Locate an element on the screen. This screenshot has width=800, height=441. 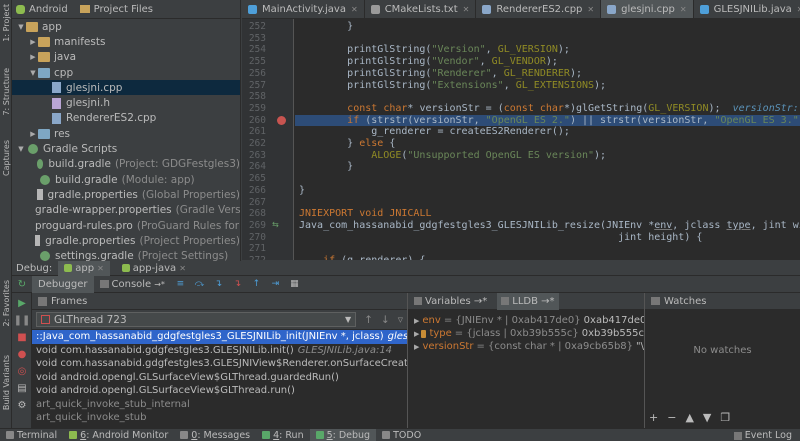
tab-project: 1: Project is located at coordinates (6, 23).